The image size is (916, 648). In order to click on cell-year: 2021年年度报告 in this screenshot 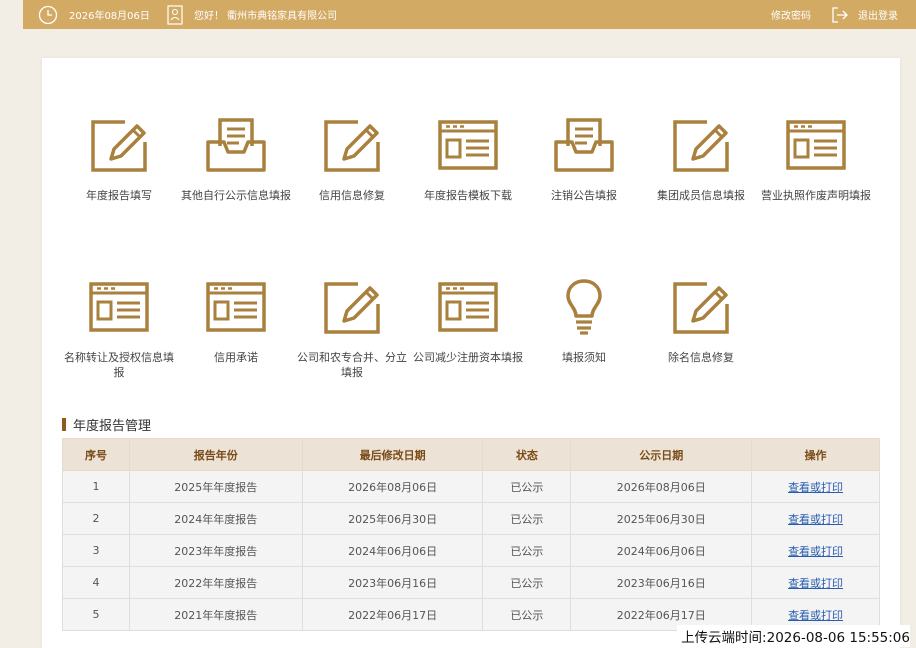, I will do `click(215, 614)`.